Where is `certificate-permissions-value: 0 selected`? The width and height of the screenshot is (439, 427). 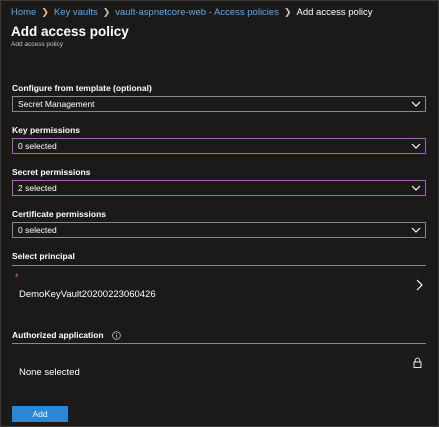 certificate-permissions-value: 0 selected is located at coordinates (37, 230).